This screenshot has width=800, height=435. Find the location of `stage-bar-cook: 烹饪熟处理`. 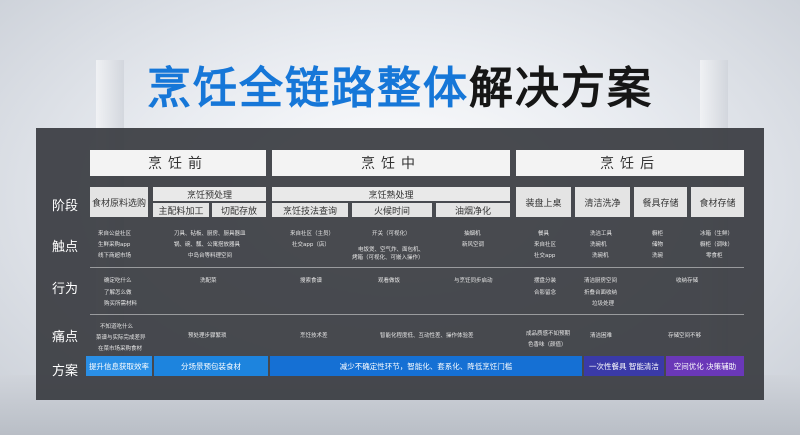

stage-bar-cook: 烹饪熟处理 is located at coordinates (391, 194).